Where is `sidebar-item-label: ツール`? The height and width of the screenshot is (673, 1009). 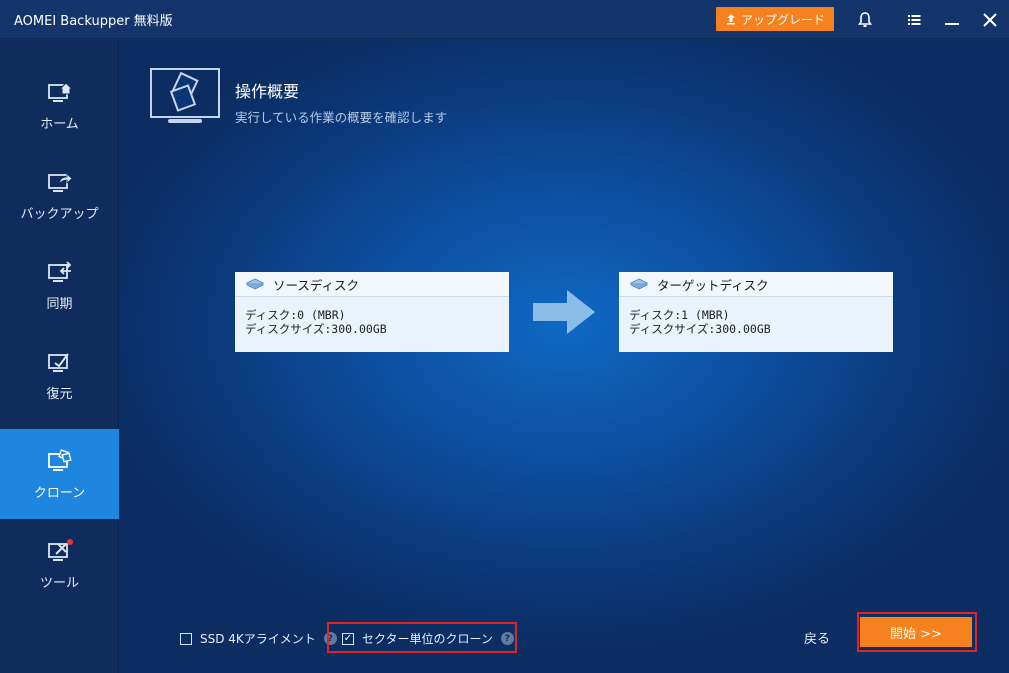
sidebar-item-label: ツール is located at coordinates (59, 583).